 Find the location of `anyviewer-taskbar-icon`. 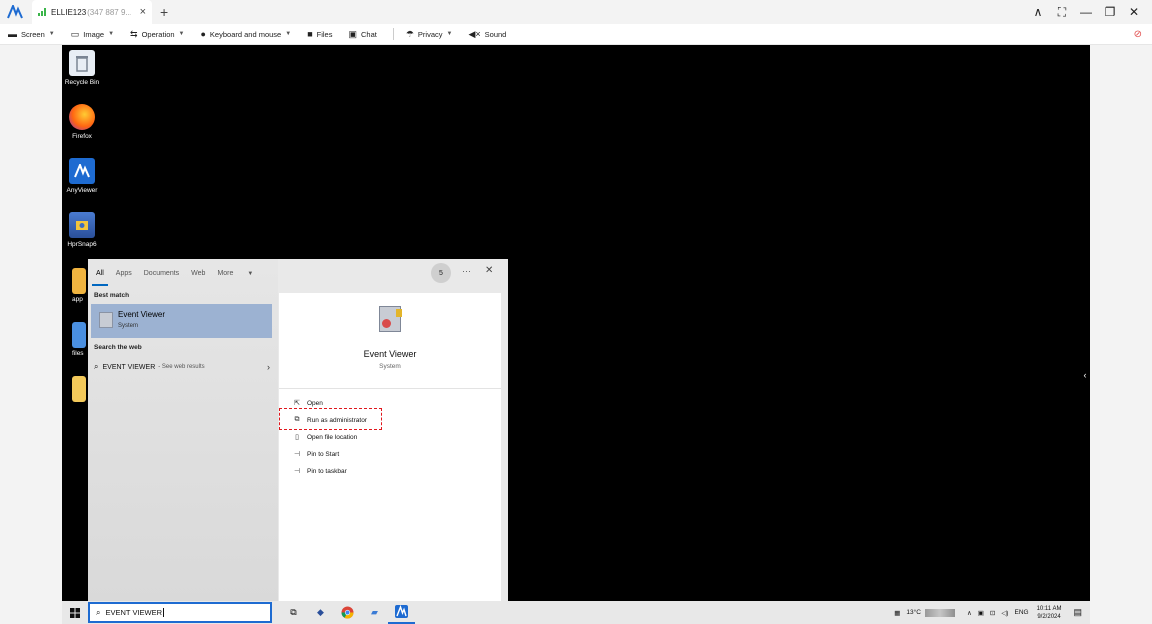

anyviewer-taskbar-icon is located at coordinates (401, 612).